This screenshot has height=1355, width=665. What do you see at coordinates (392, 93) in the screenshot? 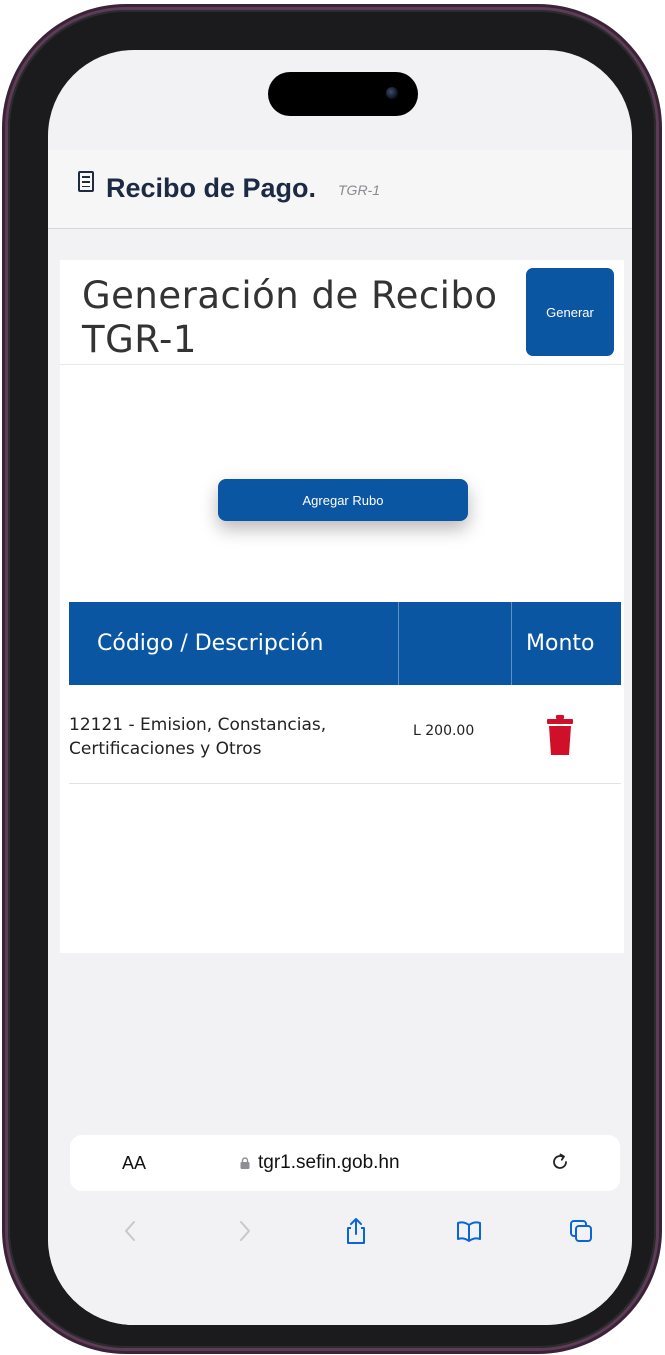
I see `camera-icon` at bounding box center [392, 93].